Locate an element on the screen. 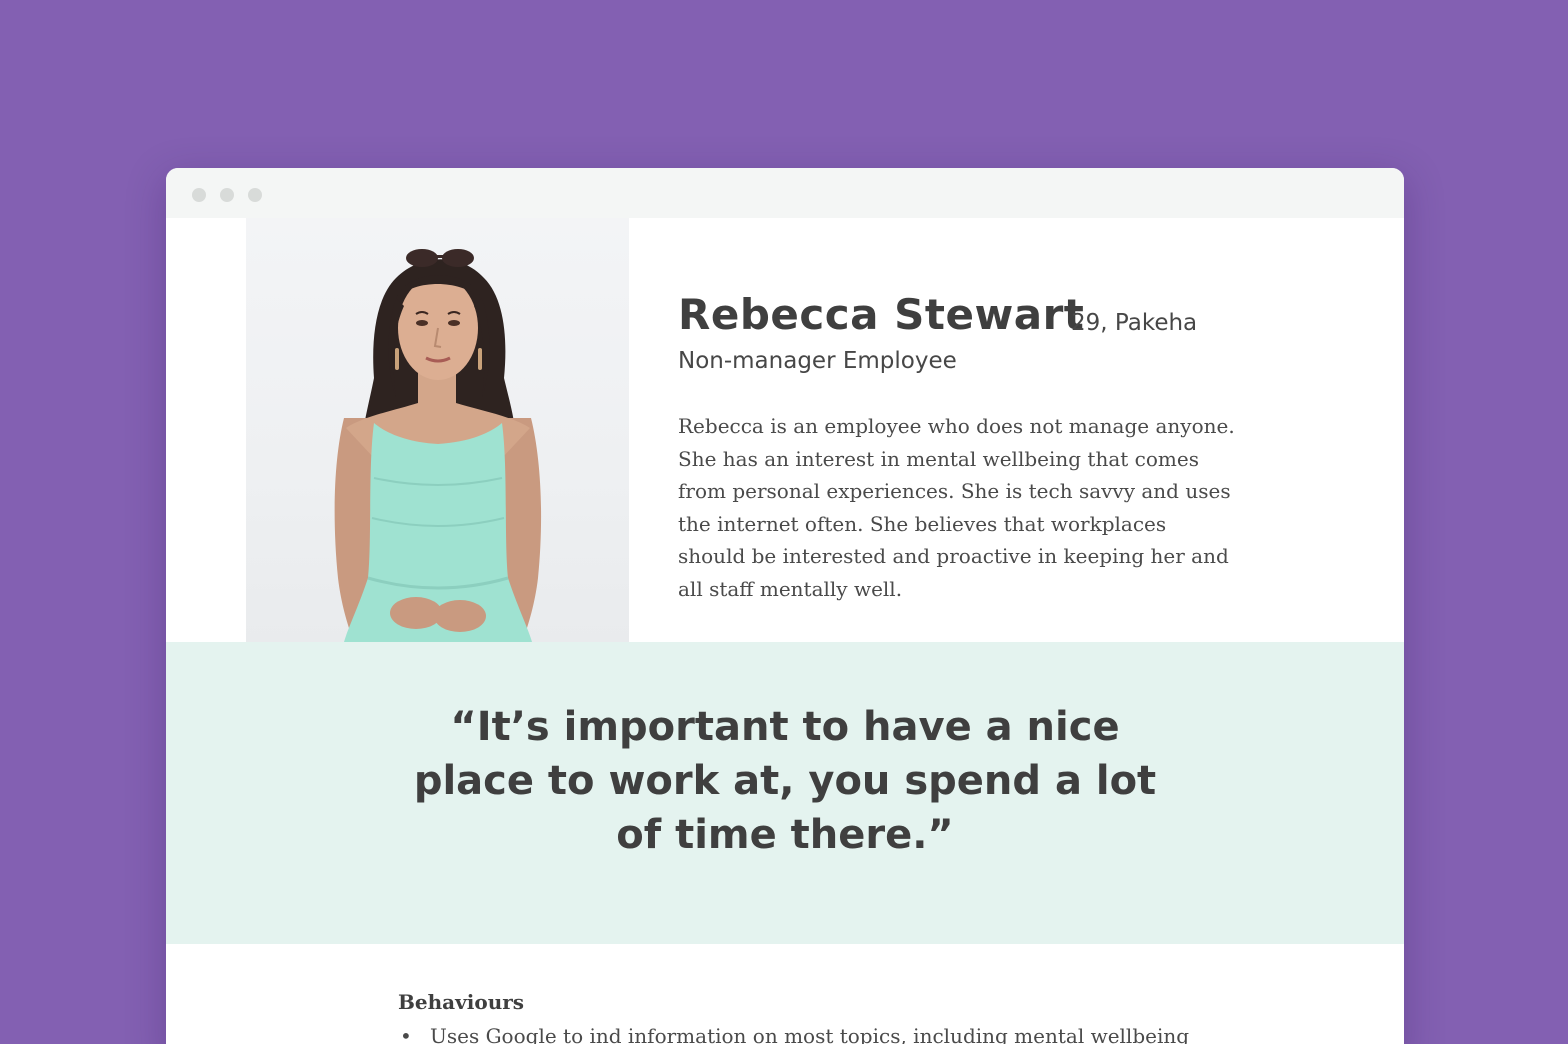 This screenshot has width=1568, height=1044. window-titlebar is located at coordinates (785, 193).